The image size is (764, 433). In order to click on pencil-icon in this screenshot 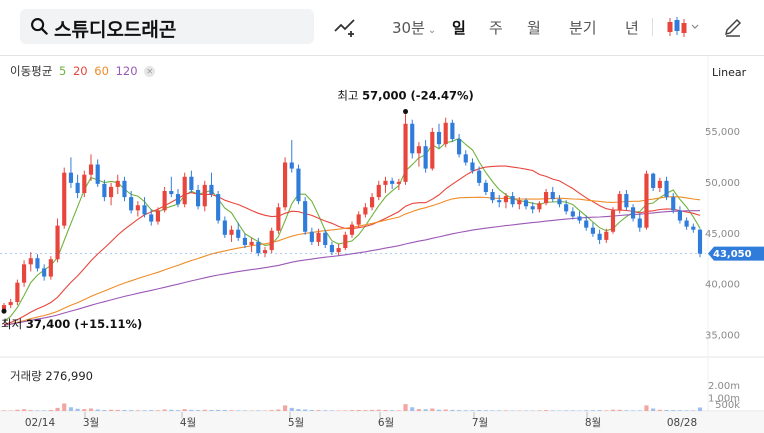, I will do `click(733, 27)`.